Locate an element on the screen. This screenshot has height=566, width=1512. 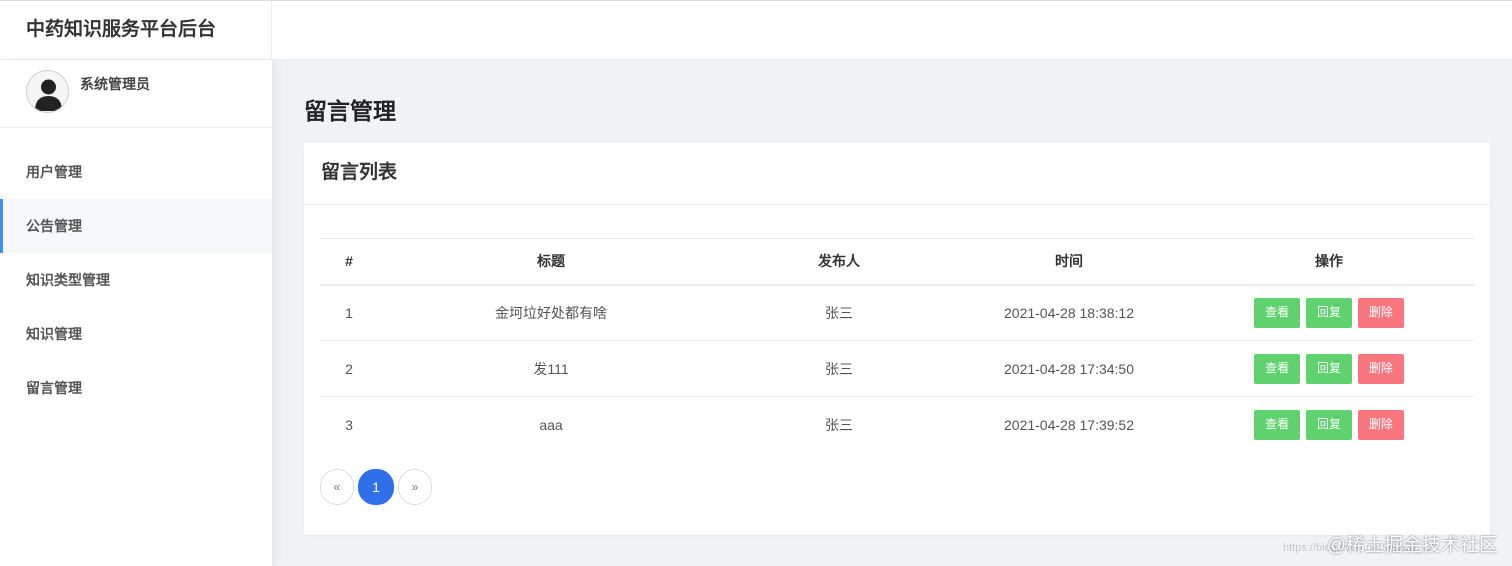
cell-time: 2021-04-28 17:39:52 is located at coordinates (1069, 424).